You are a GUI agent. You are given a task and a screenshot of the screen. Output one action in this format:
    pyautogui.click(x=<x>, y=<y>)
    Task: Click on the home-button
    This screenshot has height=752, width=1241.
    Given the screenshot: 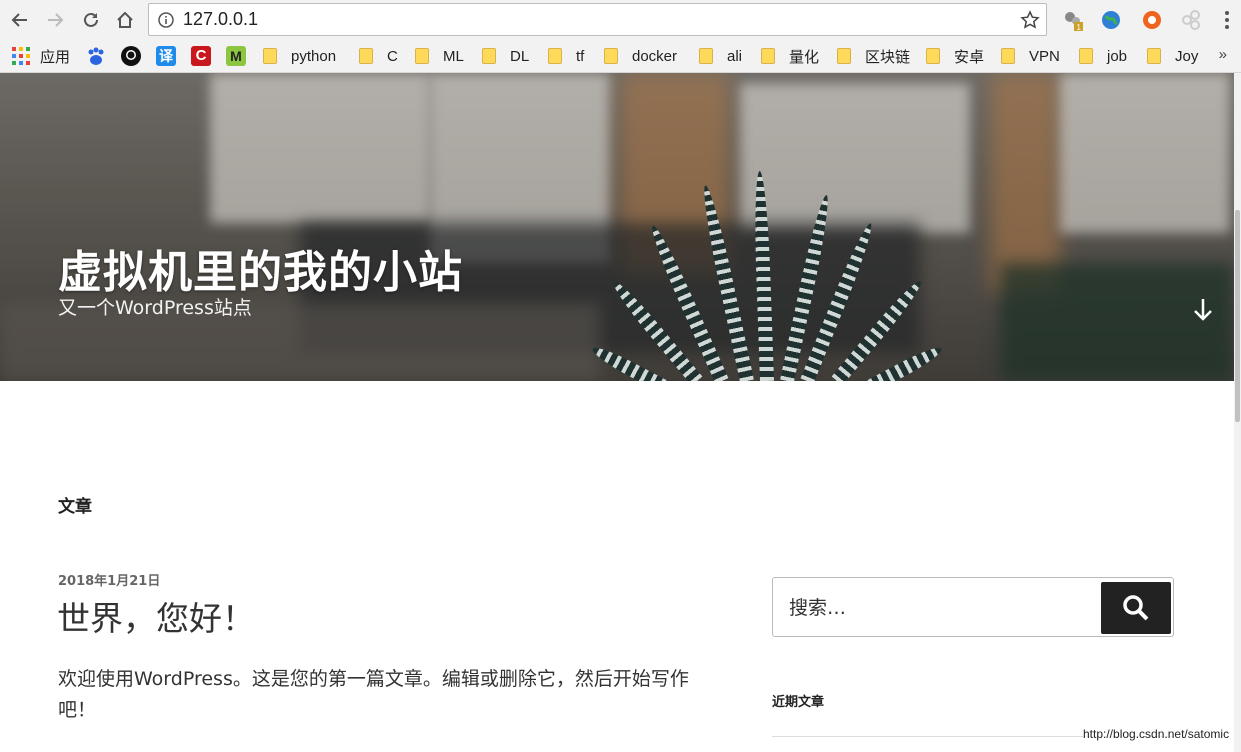 What is the action you would take?
    pyautogui.click(x=125, y=20)
    